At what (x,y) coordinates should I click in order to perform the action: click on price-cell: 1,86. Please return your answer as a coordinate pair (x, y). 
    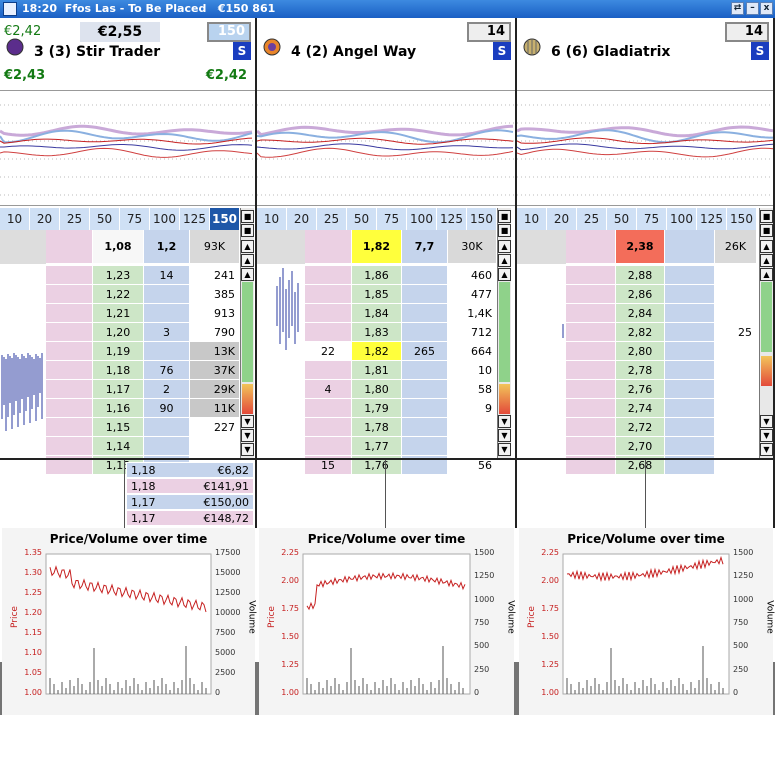
    Looking at the image, I should click on (377, 275).